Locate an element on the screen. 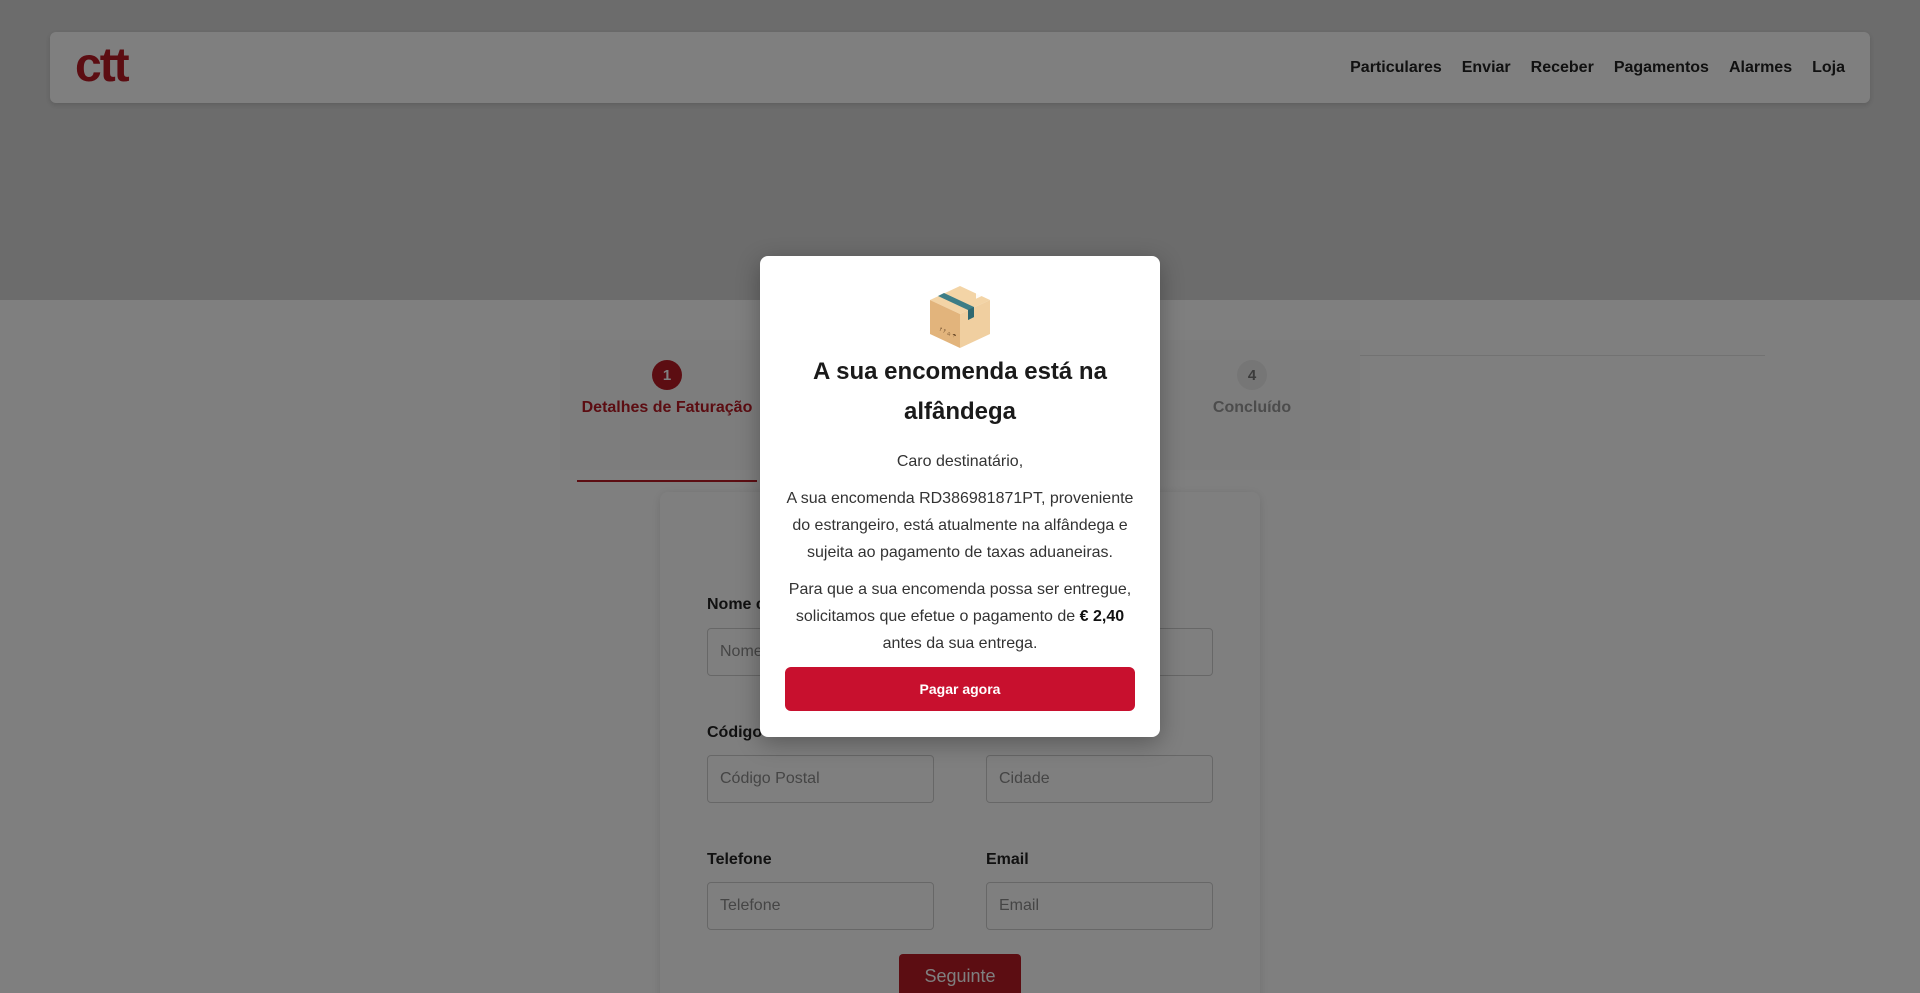  pay-now-button: Pagar agora is located at coordinates (960, 689).